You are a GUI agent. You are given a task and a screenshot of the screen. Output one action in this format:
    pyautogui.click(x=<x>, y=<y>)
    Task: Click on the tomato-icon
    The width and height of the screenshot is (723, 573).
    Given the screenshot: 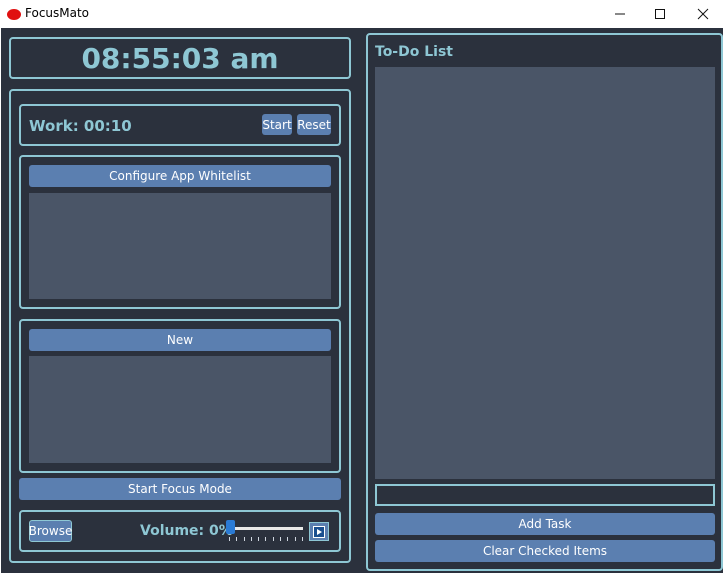 What is the action you would take?
    pyautogui.click(x=14, y=14)
    